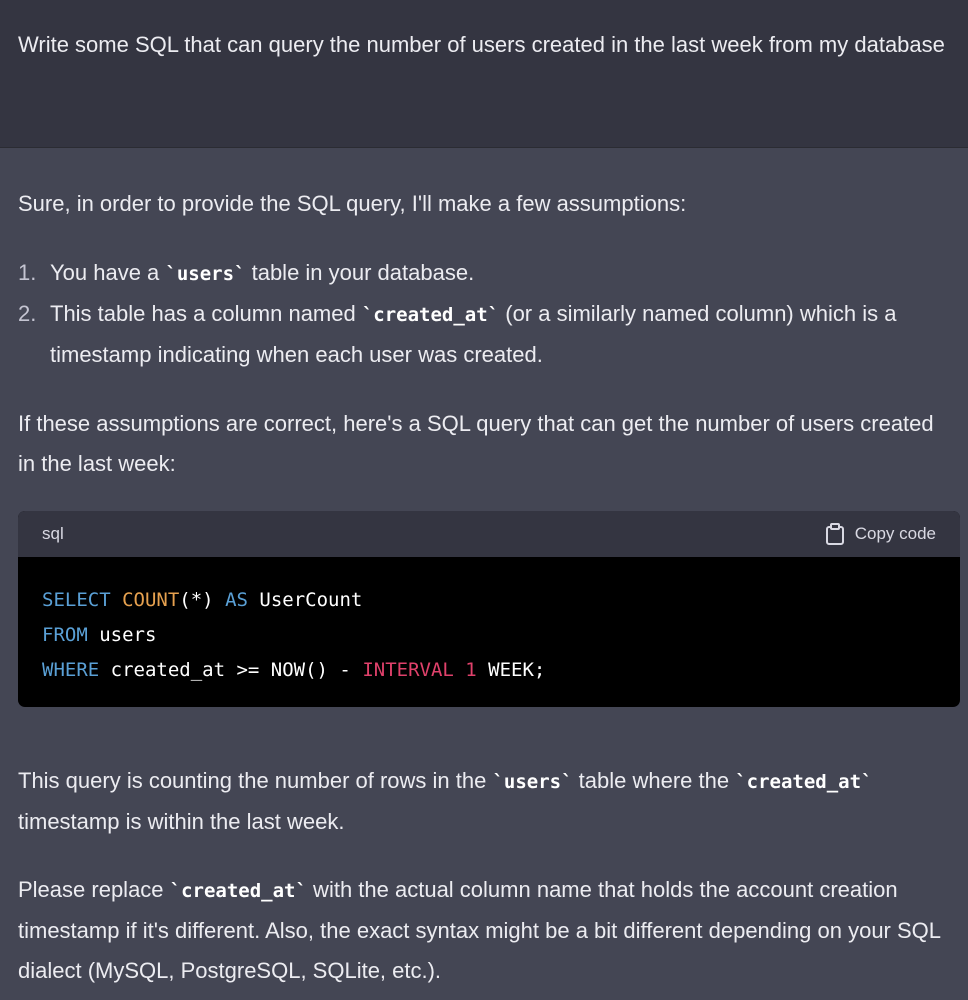  What do you see at coordinates (151, 600) in the screenshot?
I see `code-function: COUNT` at bounding box center [151, 600].